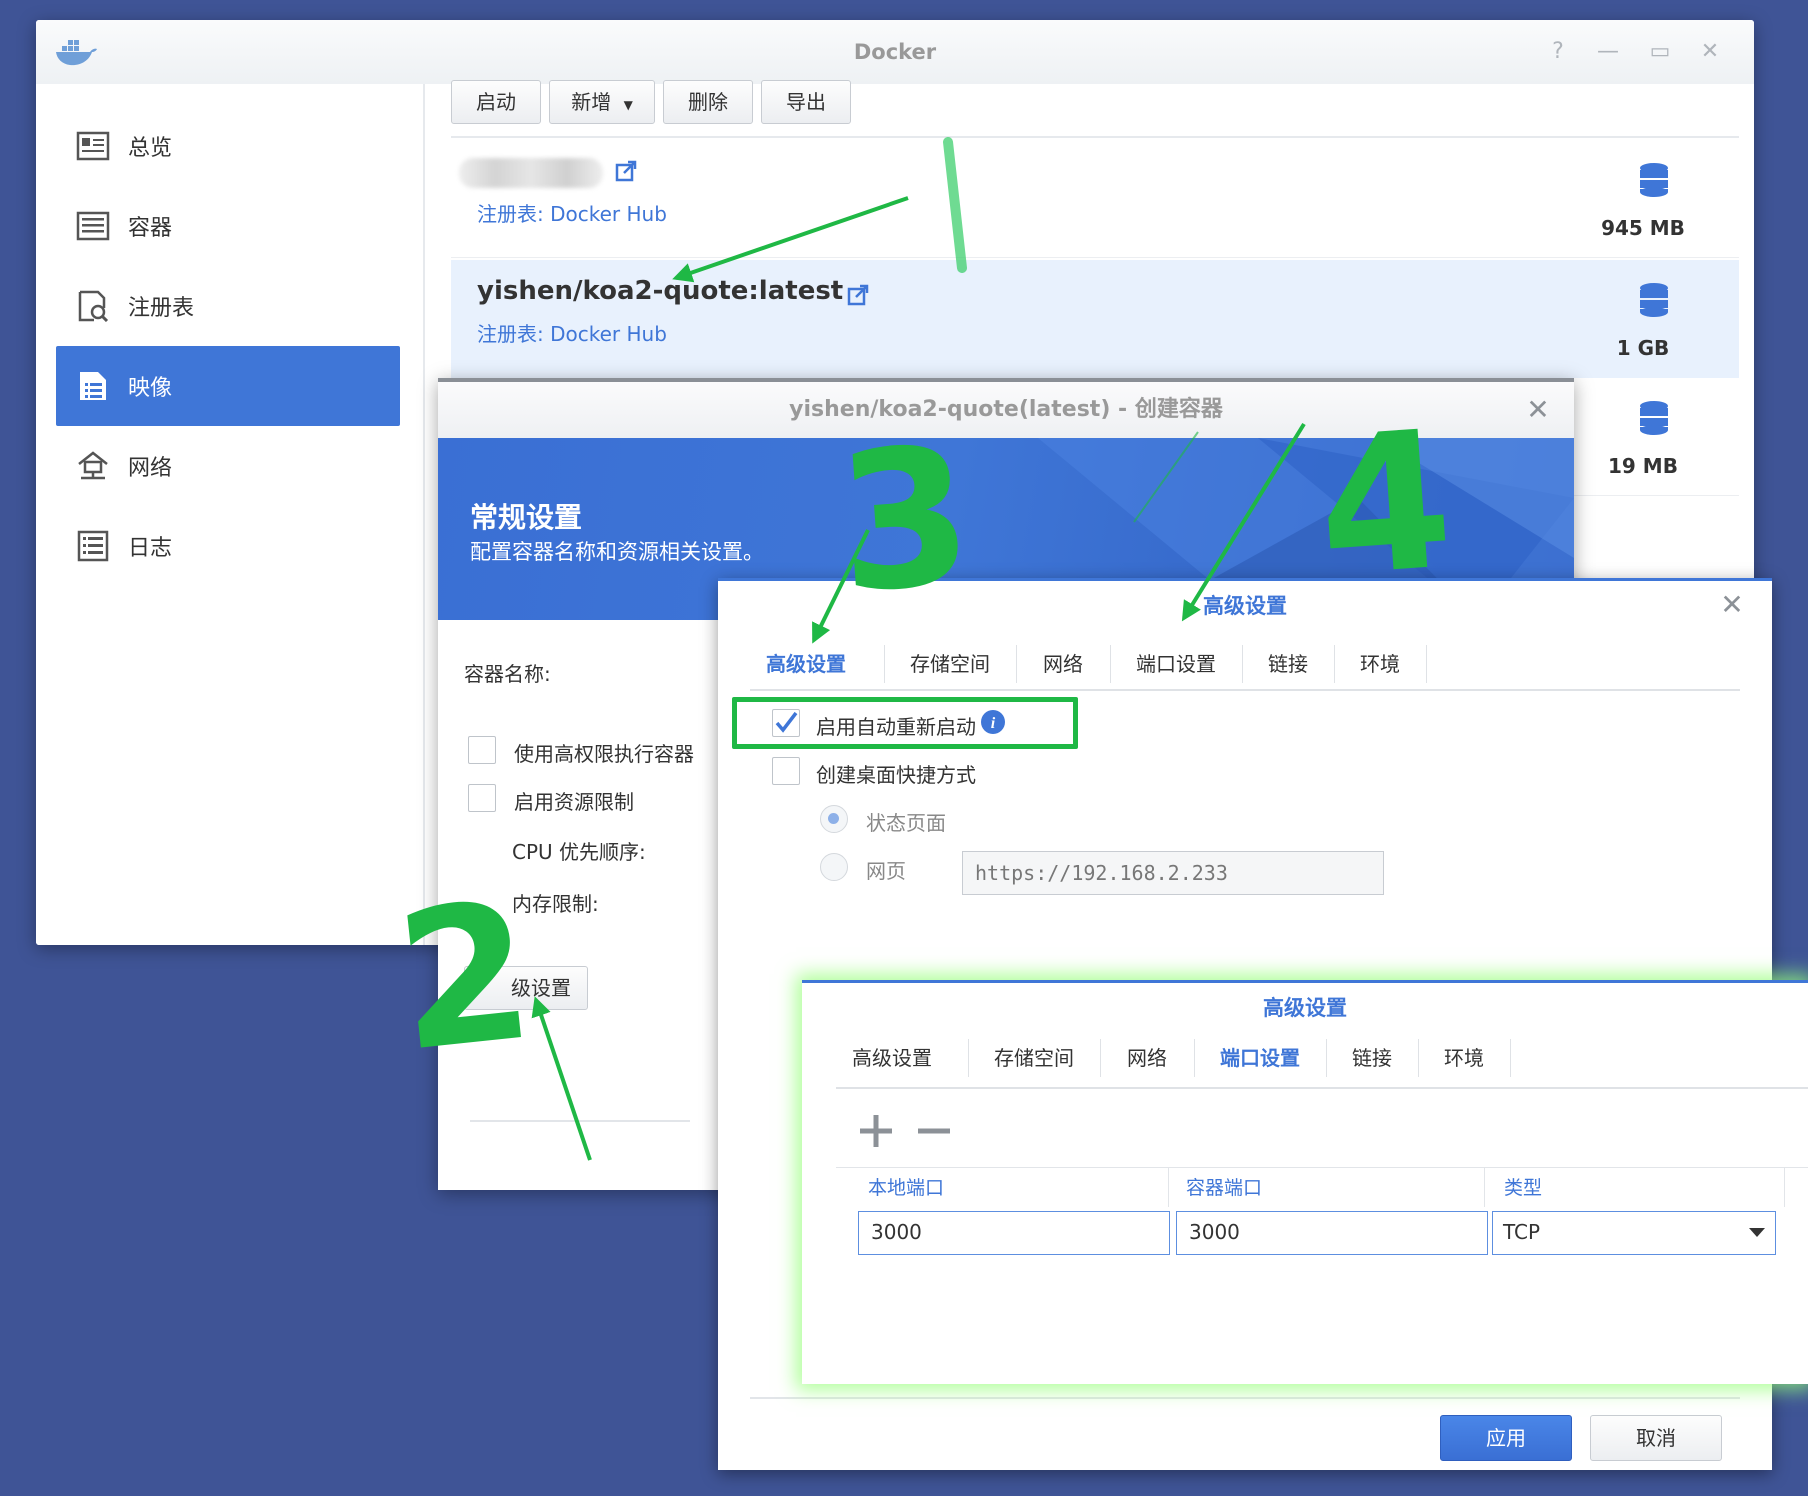 The image size is (1808, 1496). I want to click on advanced-settings-button-label: 级设置, so click(541, 988).